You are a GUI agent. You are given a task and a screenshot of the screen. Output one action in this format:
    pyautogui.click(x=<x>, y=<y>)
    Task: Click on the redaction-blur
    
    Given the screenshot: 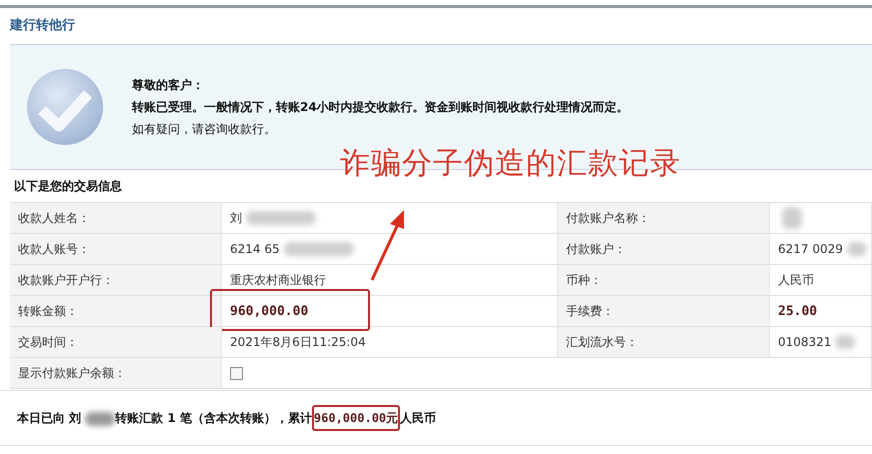 What is the action you would take?
    pyautogui.click(x=792, y=218)
    